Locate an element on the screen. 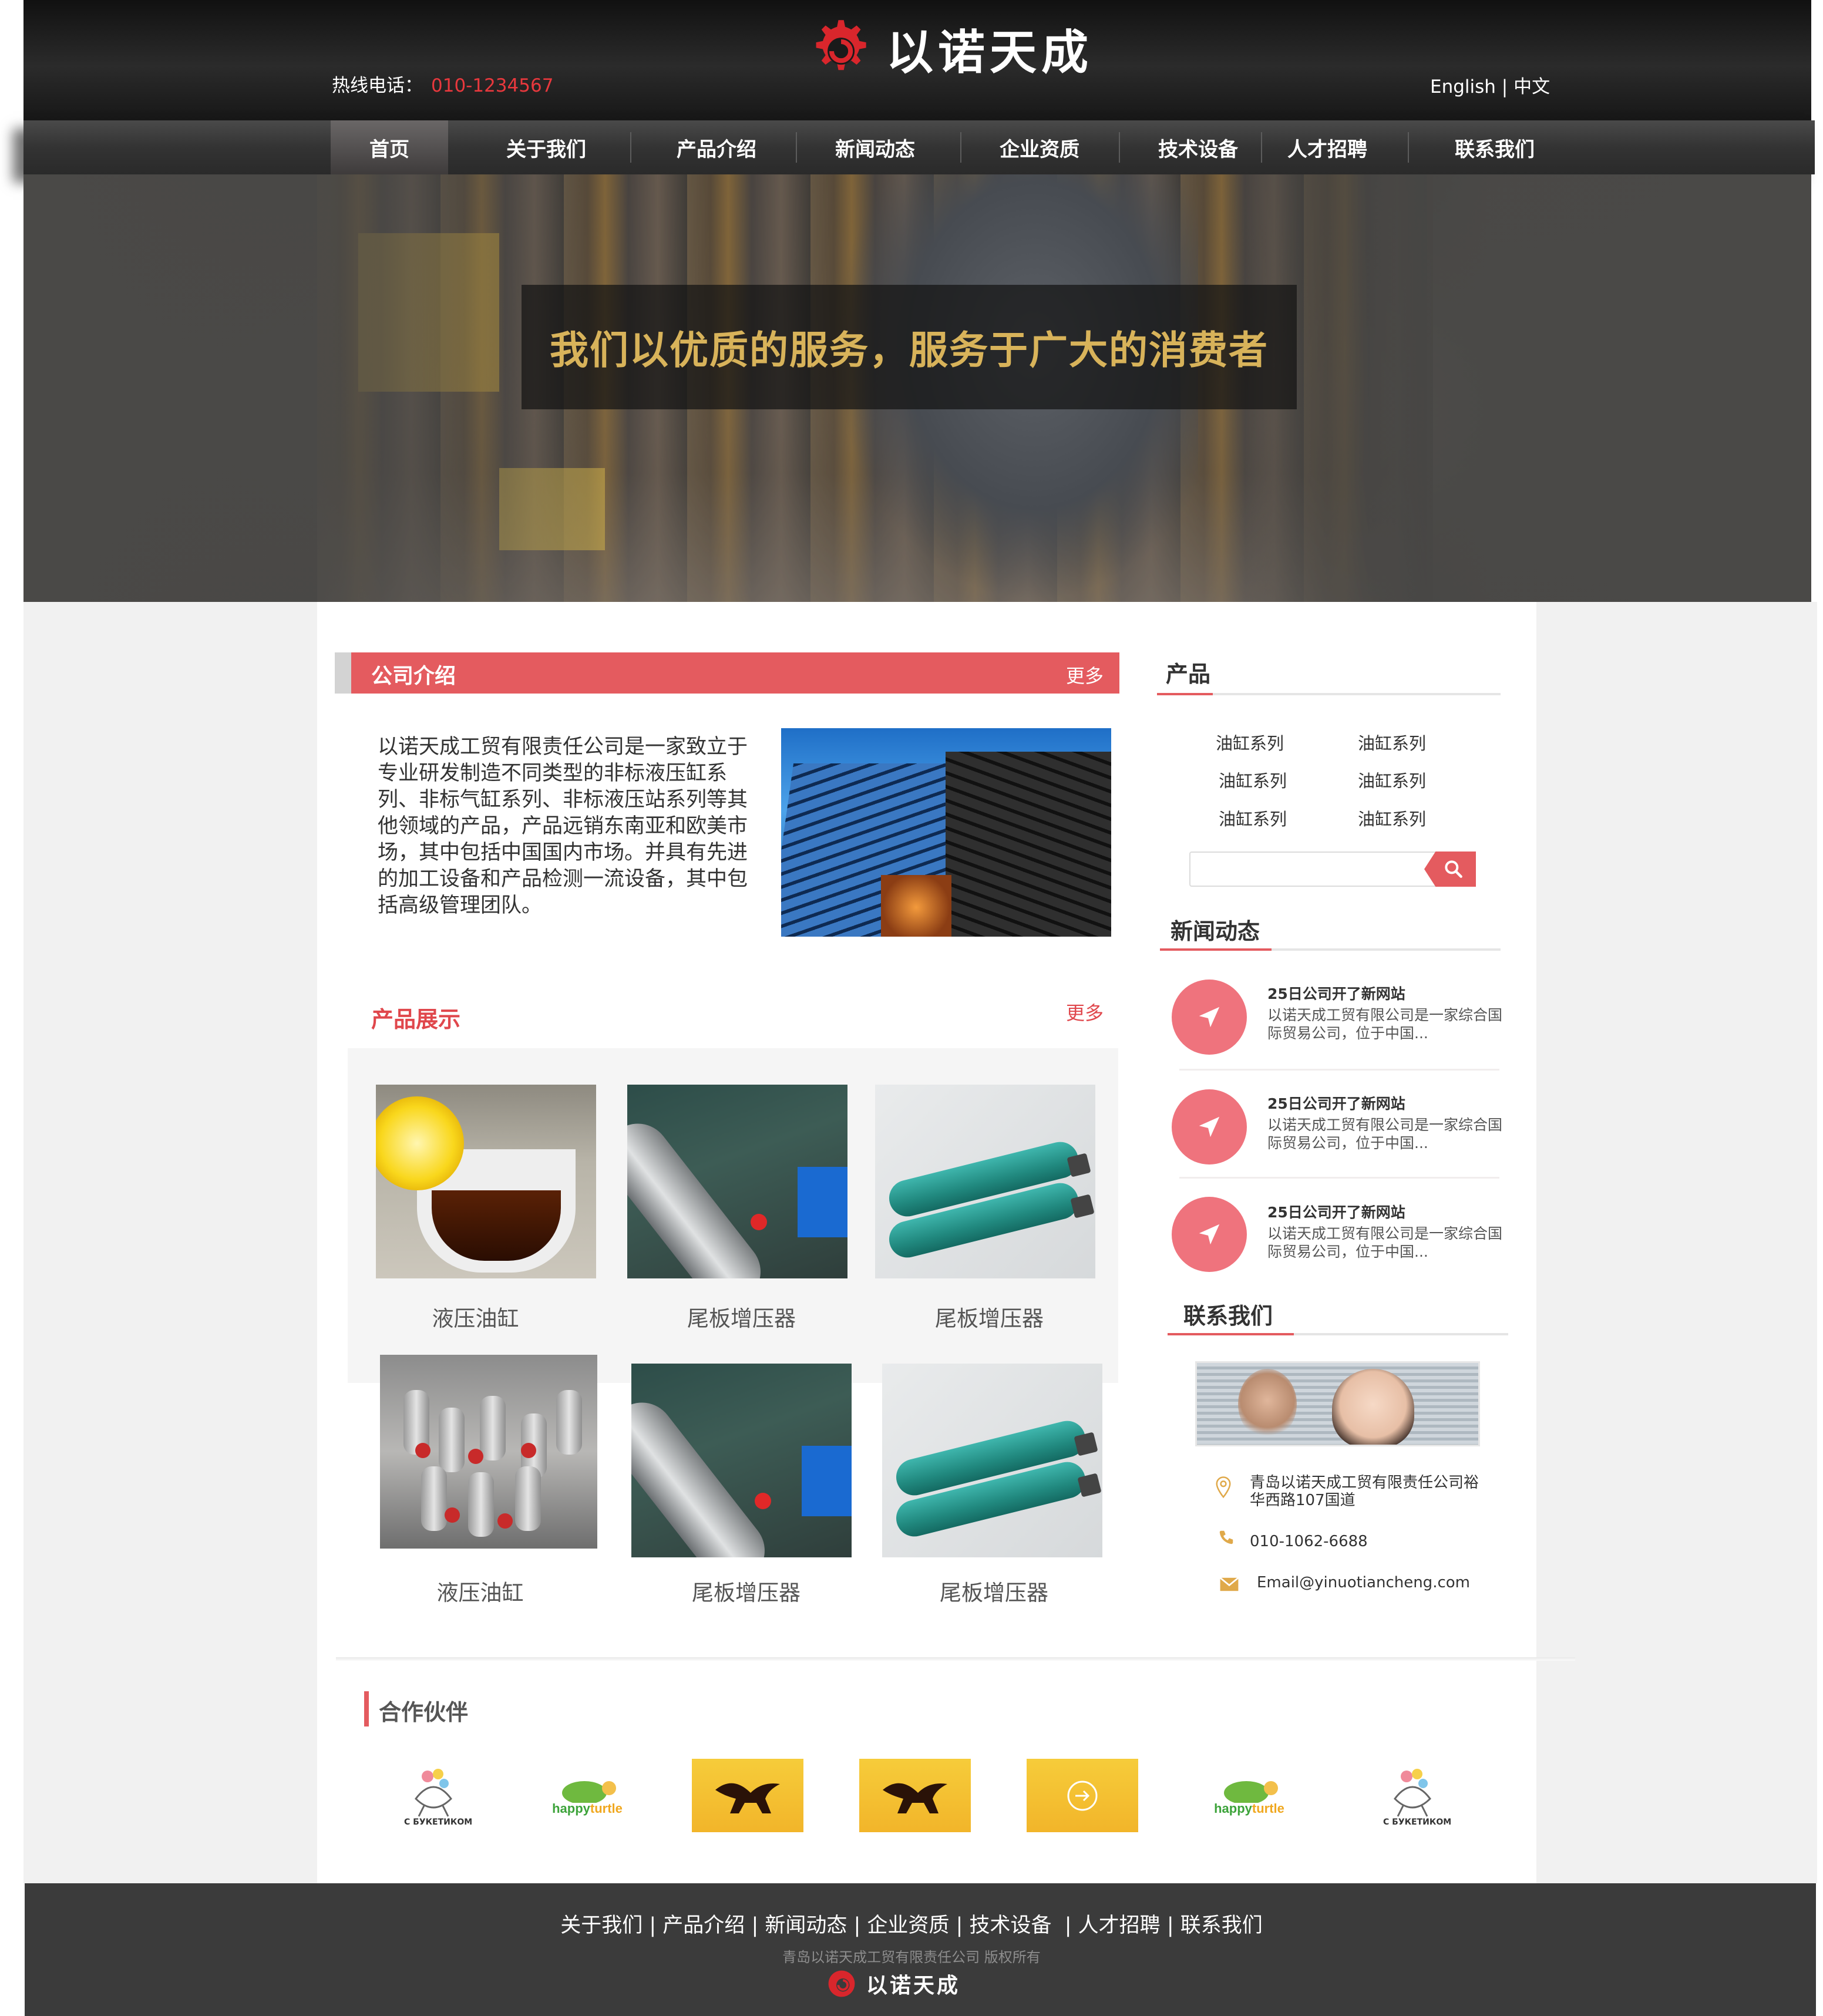 The width and height of the screenshot is (1823, 2016). logo-text: 以诺天成 is located at coordinates (989, 52).